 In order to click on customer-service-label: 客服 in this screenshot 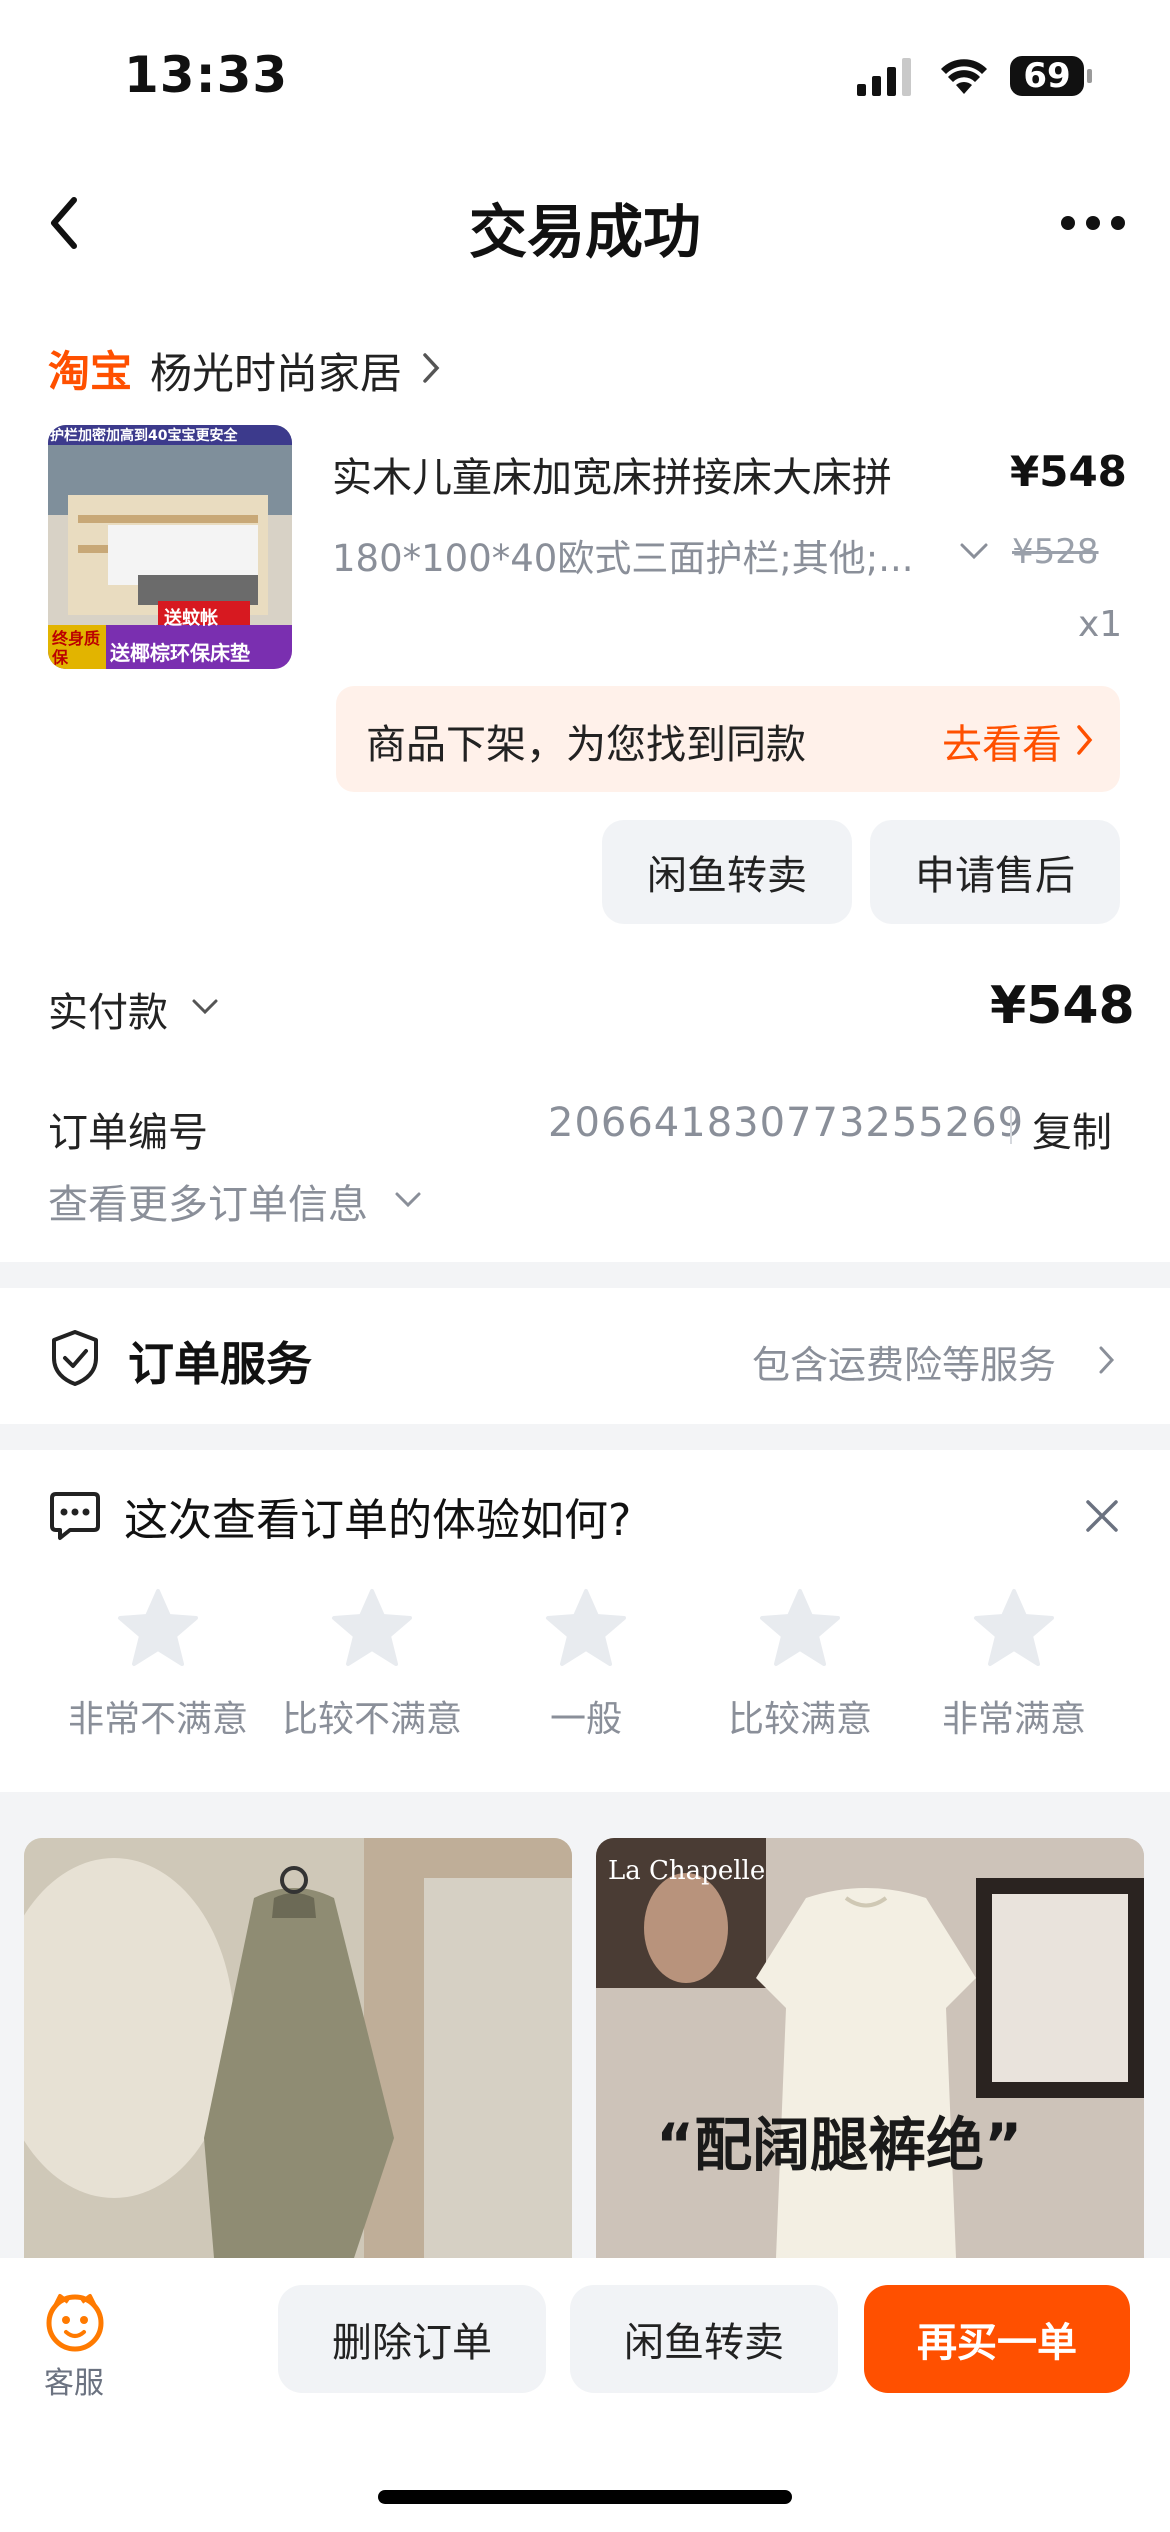, I will do `click(74, 2380)`.